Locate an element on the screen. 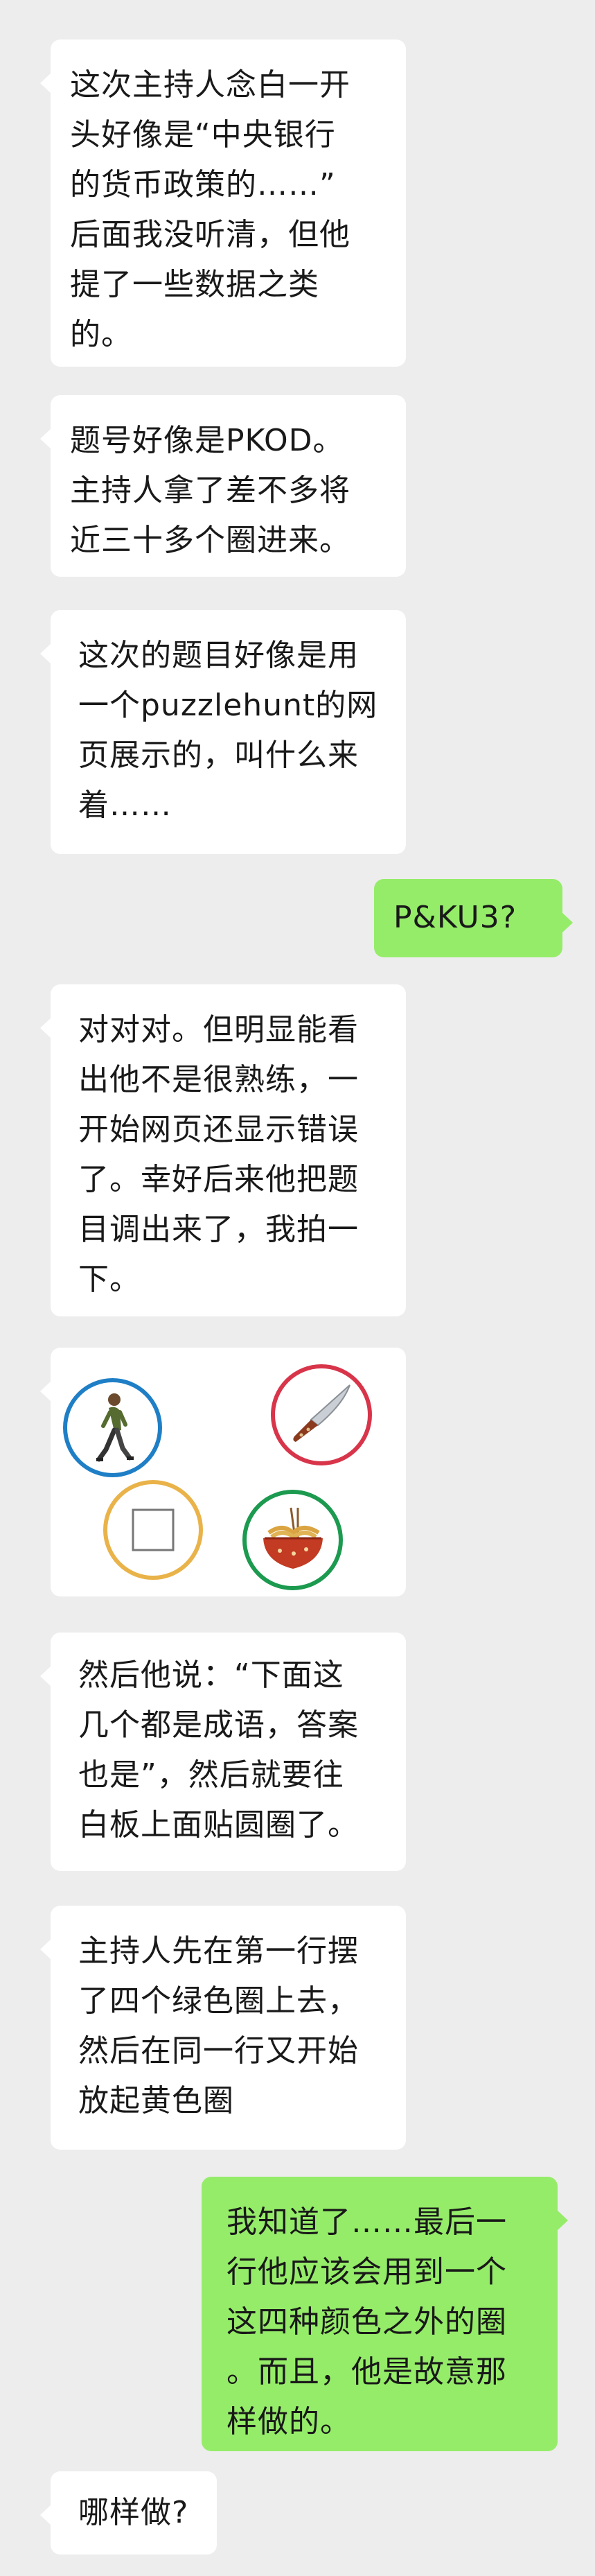 Image resolution: width=595 pixels, height=2576 pixels. green-circle is located at coordinates (292, 1540).